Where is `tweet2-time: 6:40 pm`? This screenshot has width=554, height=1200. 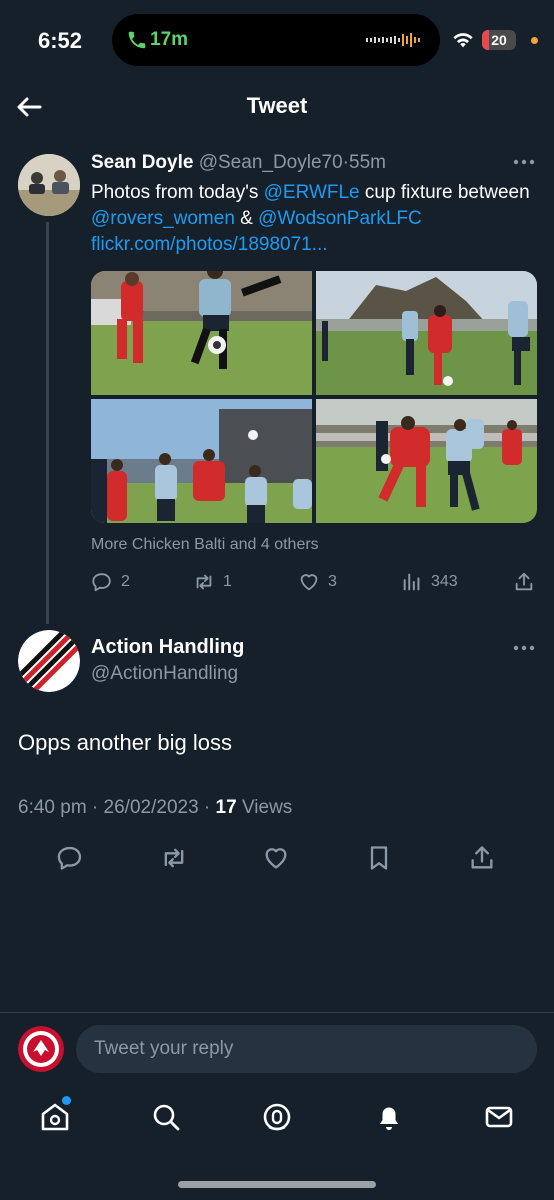 tweet2-time: 6:40 pm is located at coordinates (52, 807).